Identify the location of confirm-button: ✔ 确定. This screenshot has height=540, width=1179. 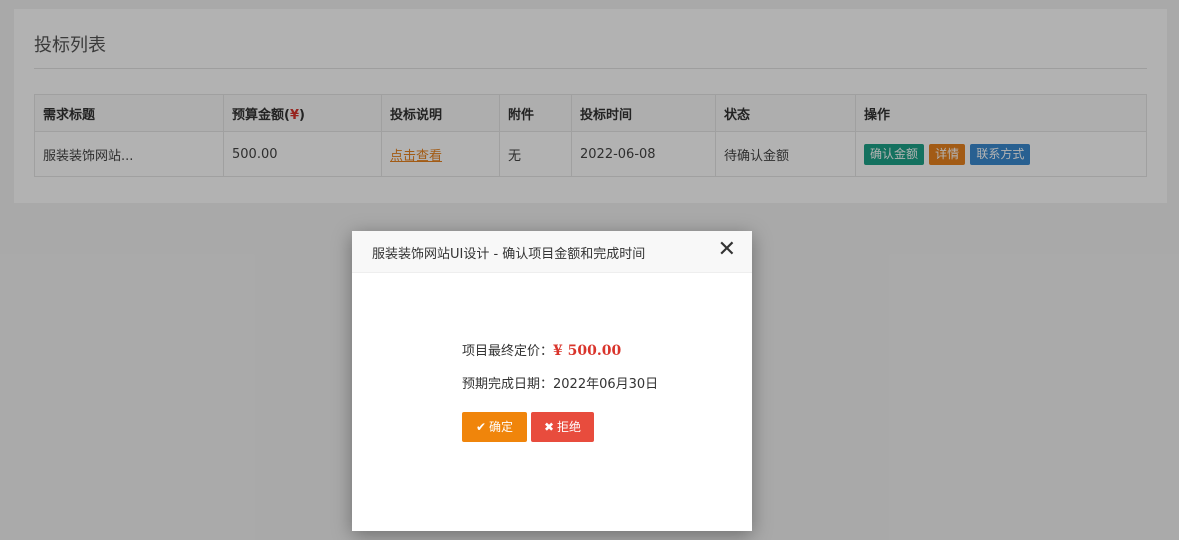
(494, 427).